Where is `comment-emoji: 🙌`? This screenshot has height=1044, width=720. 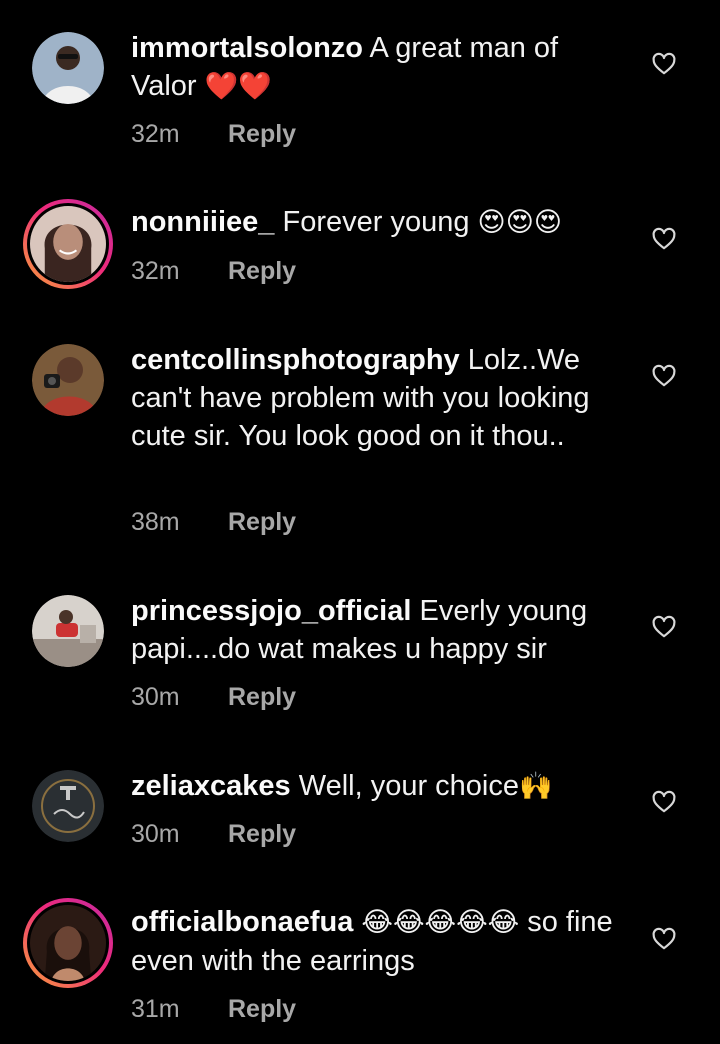 comment-emoji: 🙌 is located at coordinates (536, 786).